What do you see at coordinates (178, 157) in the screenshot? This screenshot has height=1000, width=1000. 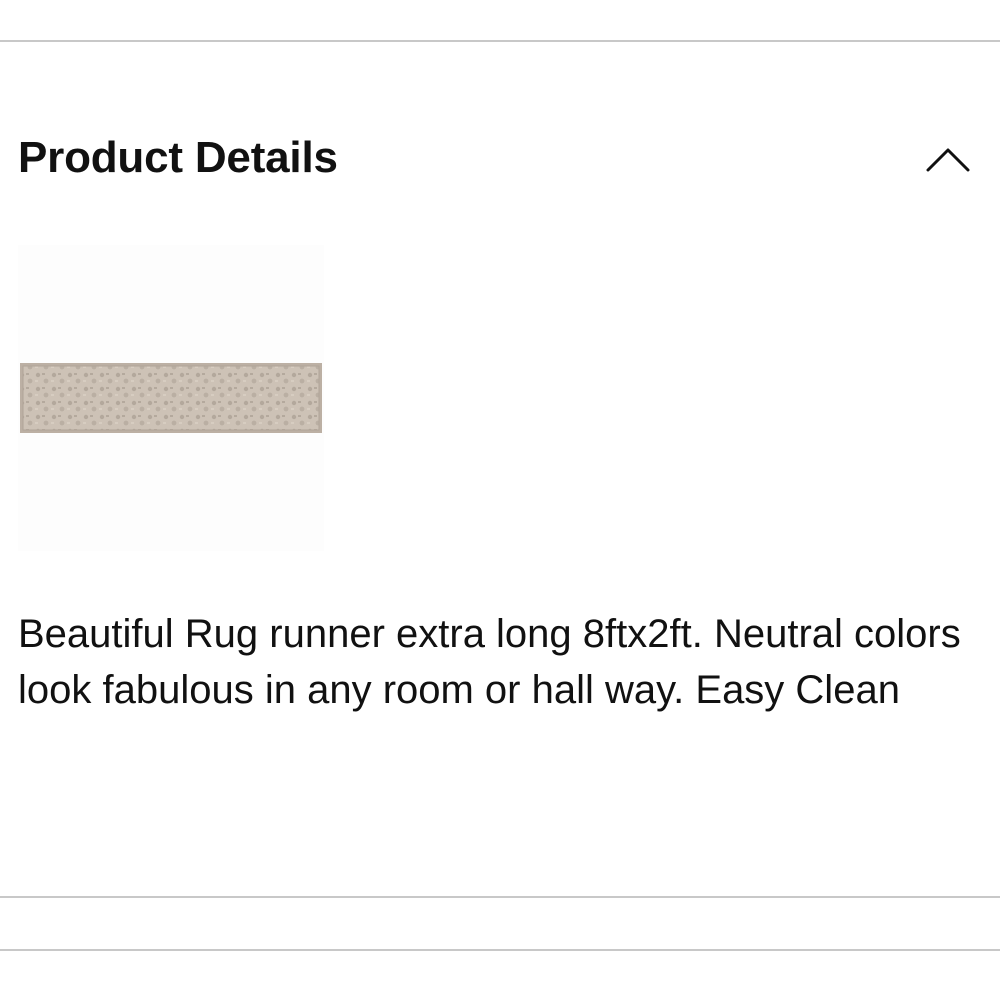 I see `section-title: Product Details` at bounding box center [178, 157].